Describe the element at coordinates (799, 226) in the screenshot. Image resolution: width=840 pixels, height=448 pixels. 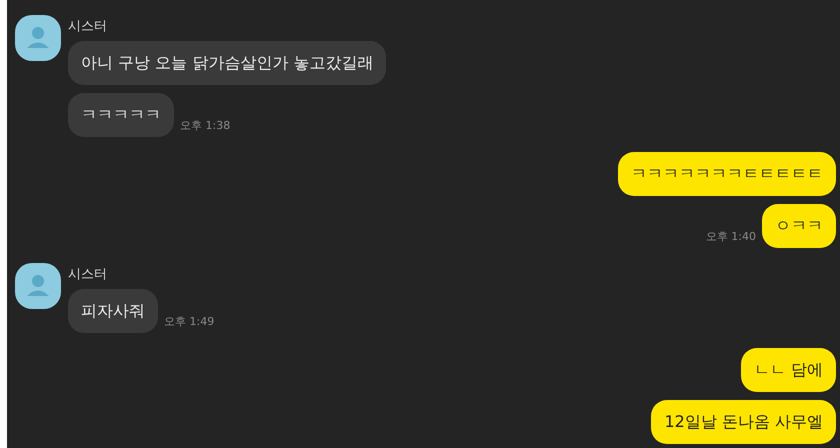
I see `message-bubble: ㅇㅋㅋ` at that location.